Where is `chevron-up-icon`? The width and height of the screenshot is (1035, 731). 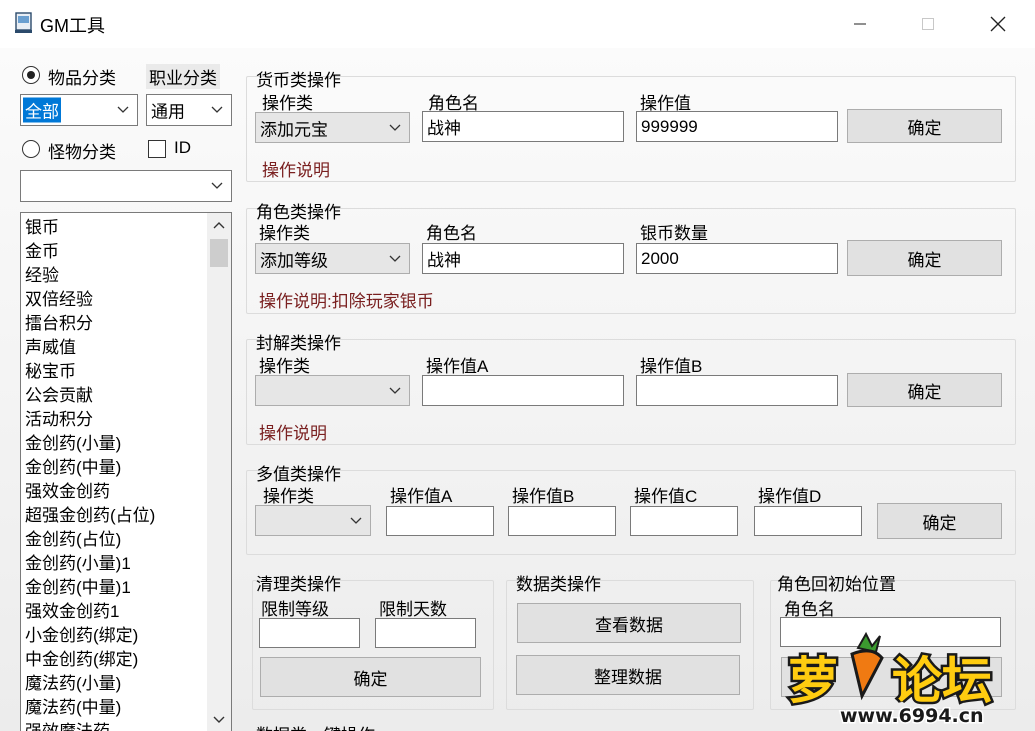 chevron-up-icon is located at coordinates (219, 225).